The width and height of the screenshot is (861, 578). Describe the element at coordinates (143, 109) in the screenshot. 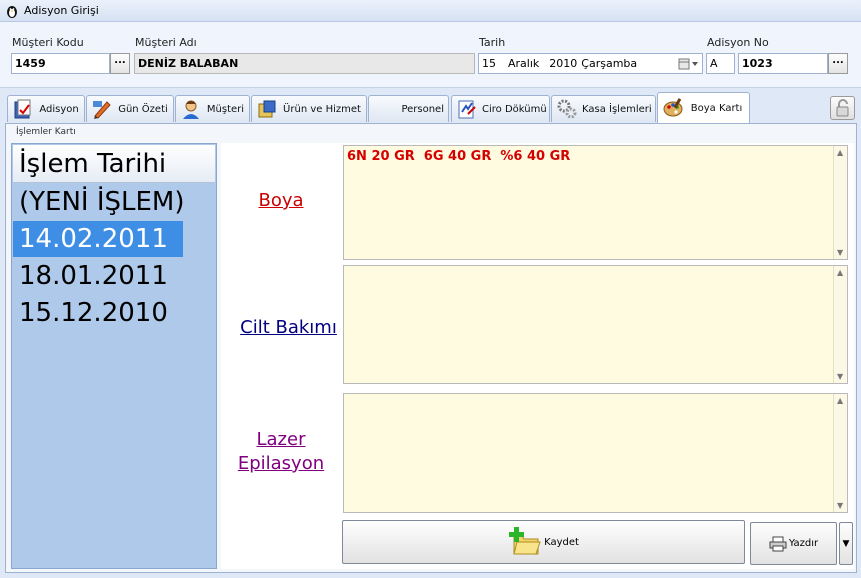

I see `tab-gun-ozeti-label: Gün Özeti` at that location.